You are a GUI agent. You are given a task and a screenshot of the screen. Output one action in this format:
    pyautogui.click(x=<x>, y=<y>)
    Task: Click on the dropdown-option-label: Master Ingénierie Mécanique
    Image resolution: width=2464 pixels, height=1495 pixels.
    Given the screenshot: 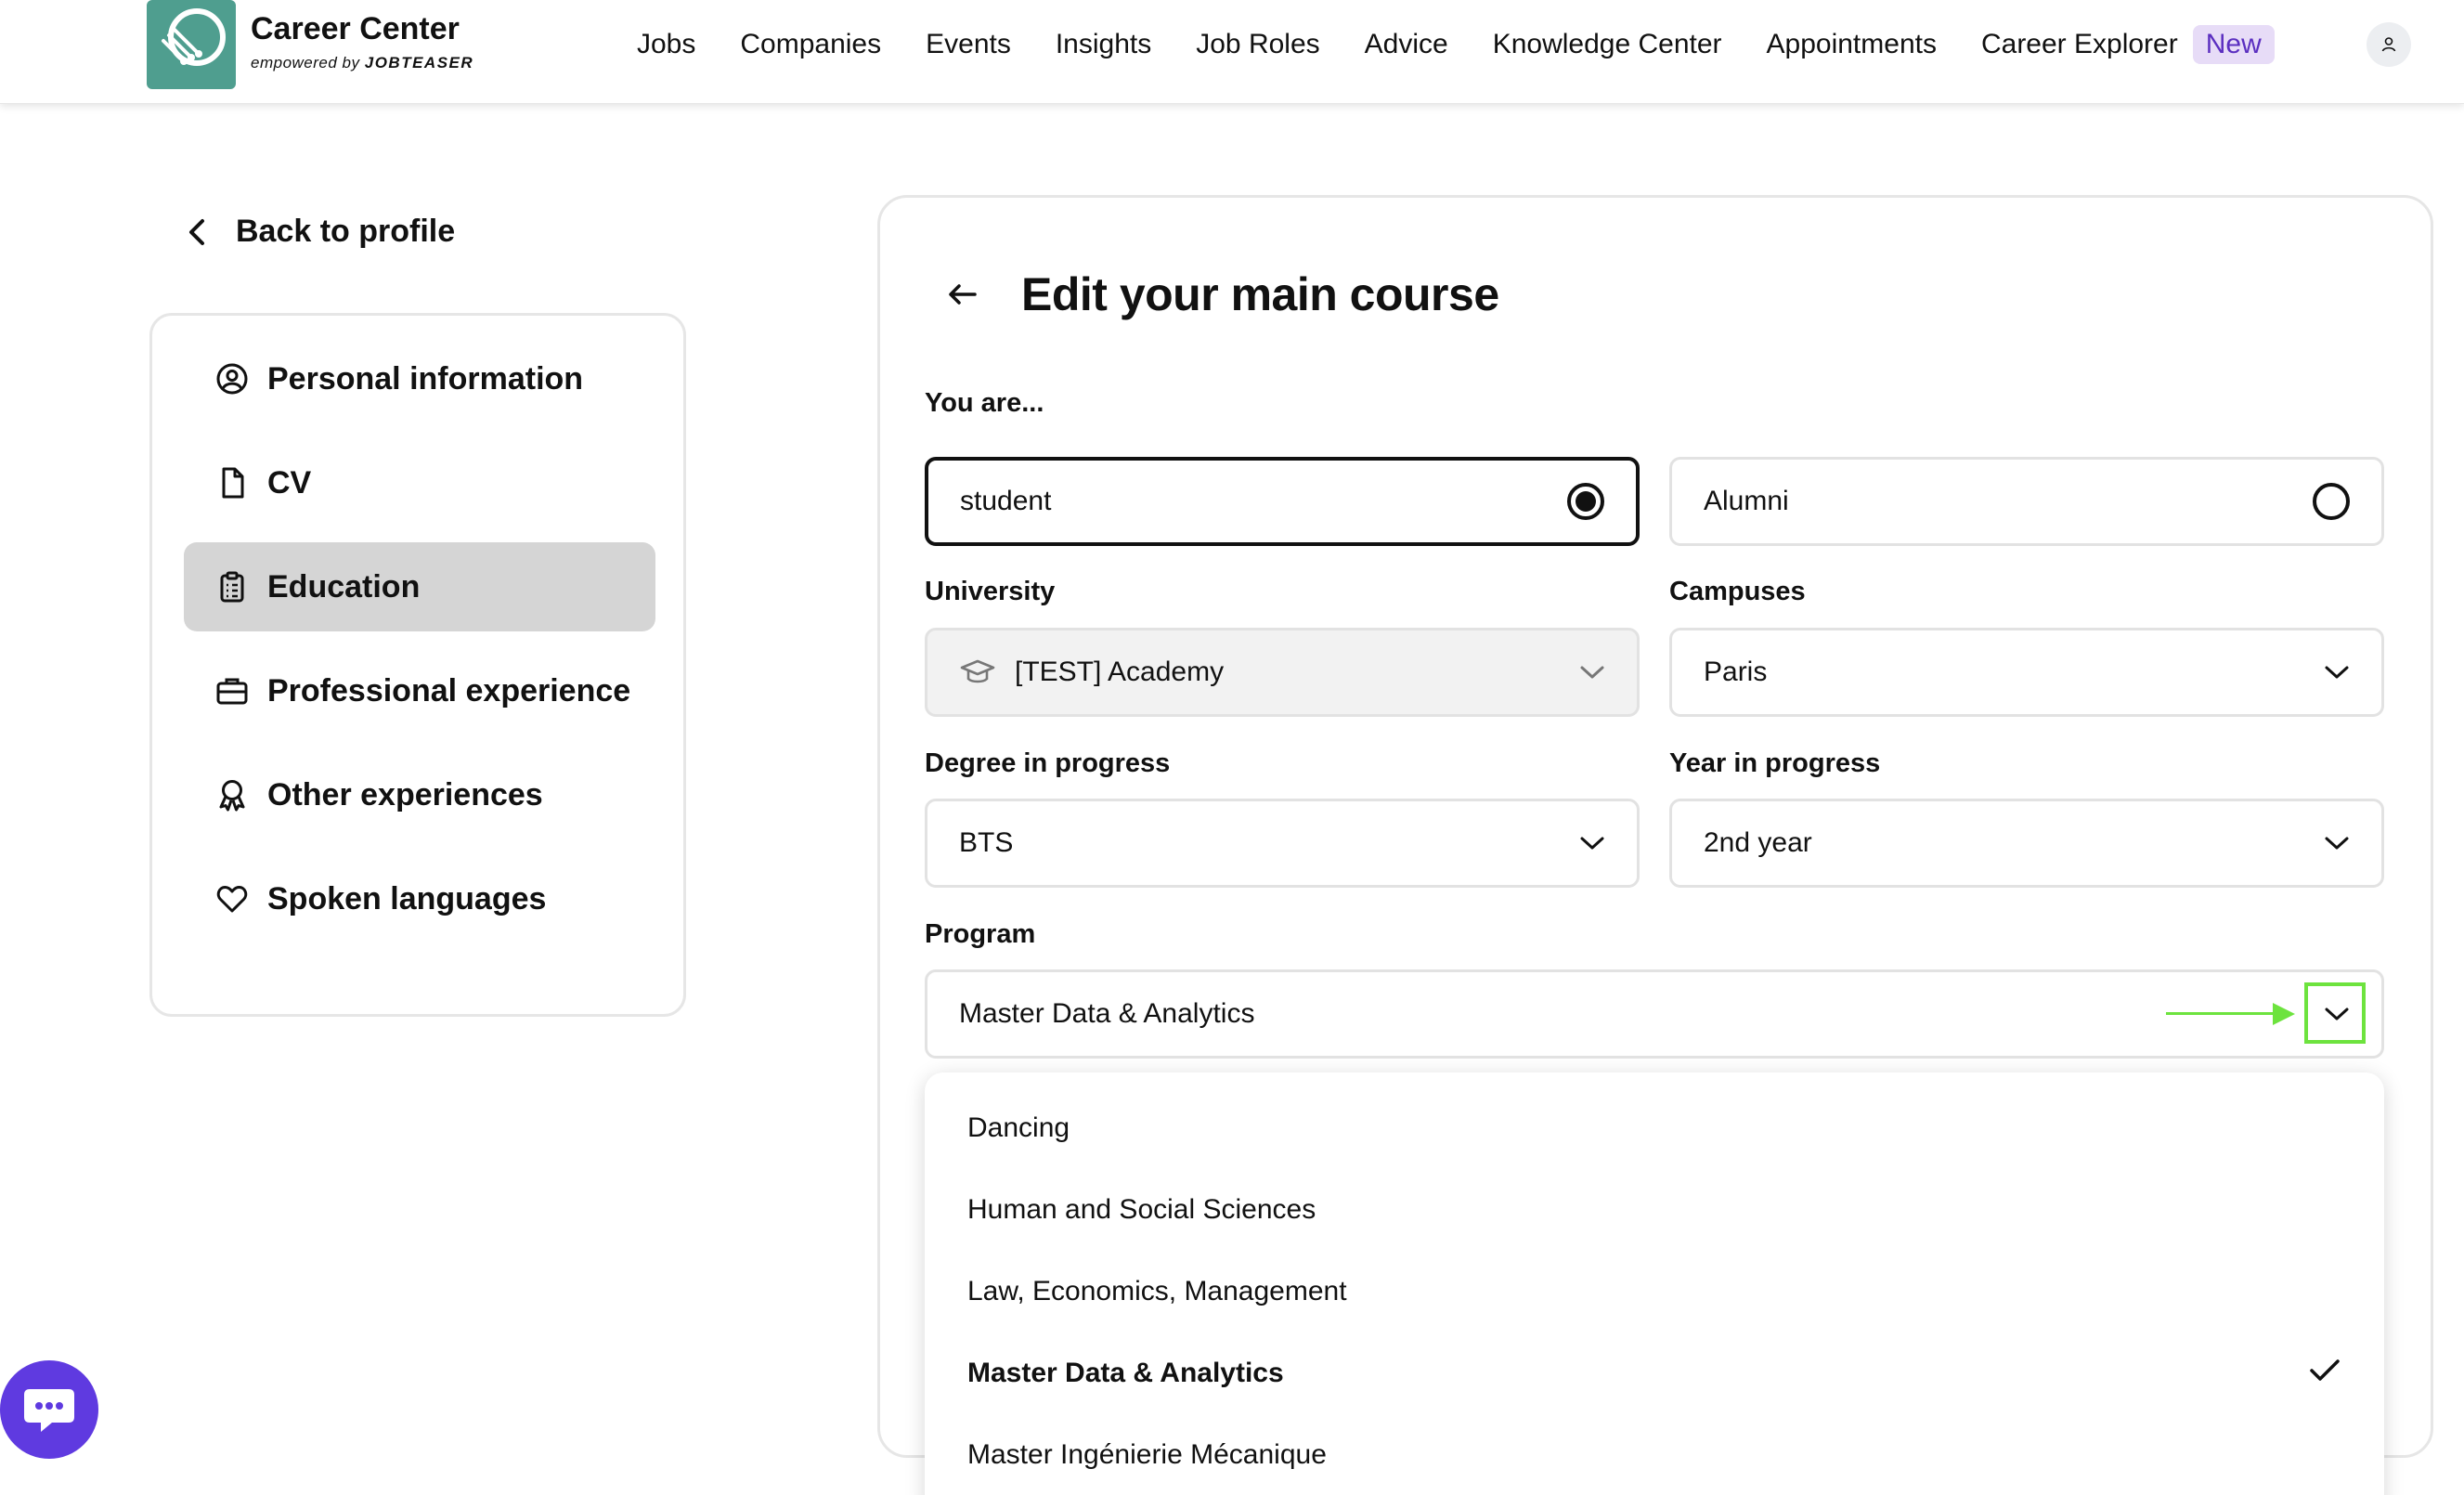 What is the action you would take?
    pyautogui.click(x=1147, y=1454)
    